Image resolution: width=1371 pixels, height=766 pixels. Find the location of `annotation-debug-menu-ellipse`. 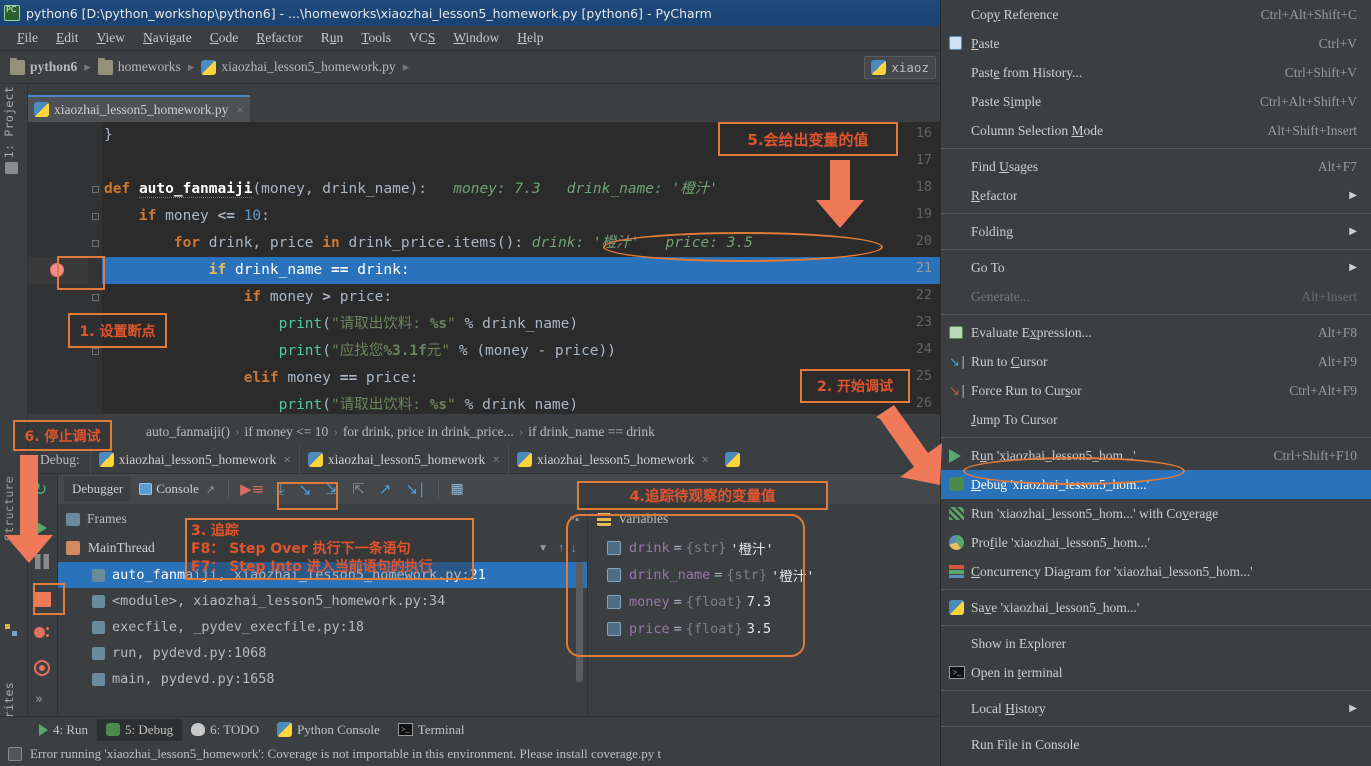

annotation-debug-menu-ellipse is located at coordinates (1074, 471).